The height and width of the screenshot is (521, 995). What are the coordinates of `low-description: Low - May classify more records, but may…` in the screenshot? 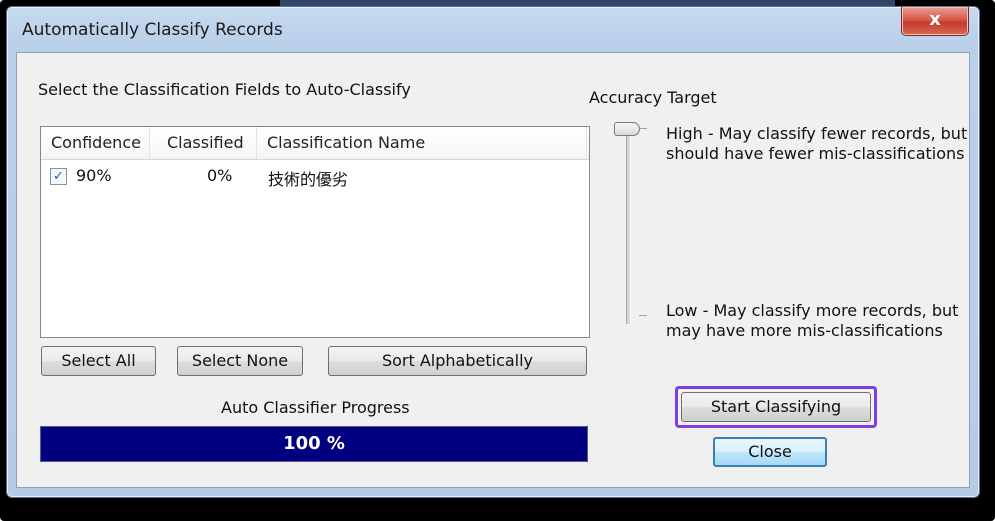 It's located at (812, 321).